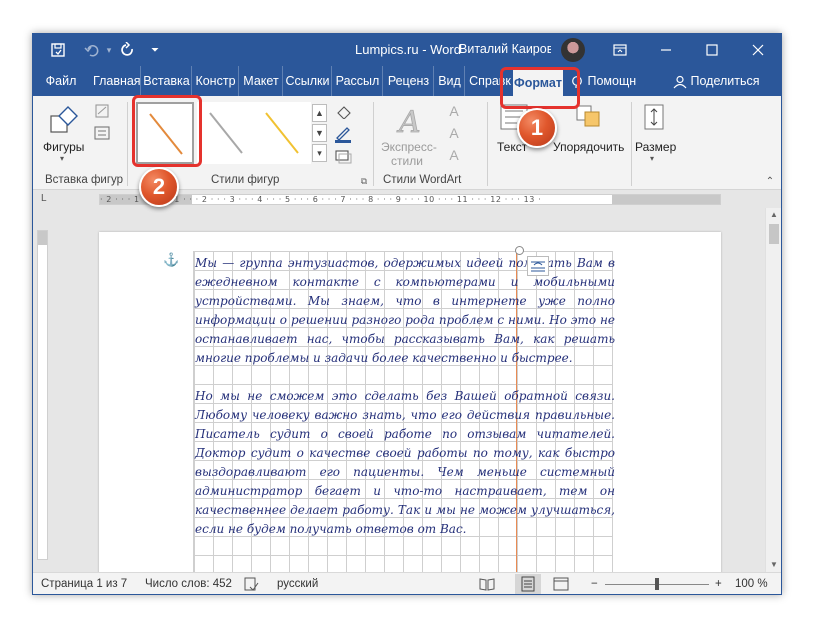 Image resolution: width=815 pixels, height=627 pixels. What do you see at coordinates (64, 120) in the screenshot?
I see `shapes-icon` at bounding box center [64, 120].